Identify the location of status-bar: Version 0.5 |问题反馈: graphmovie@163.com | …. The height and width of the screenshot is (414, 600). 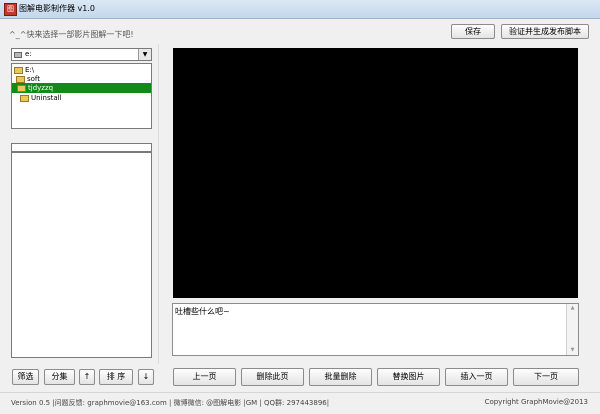
(300, 403).